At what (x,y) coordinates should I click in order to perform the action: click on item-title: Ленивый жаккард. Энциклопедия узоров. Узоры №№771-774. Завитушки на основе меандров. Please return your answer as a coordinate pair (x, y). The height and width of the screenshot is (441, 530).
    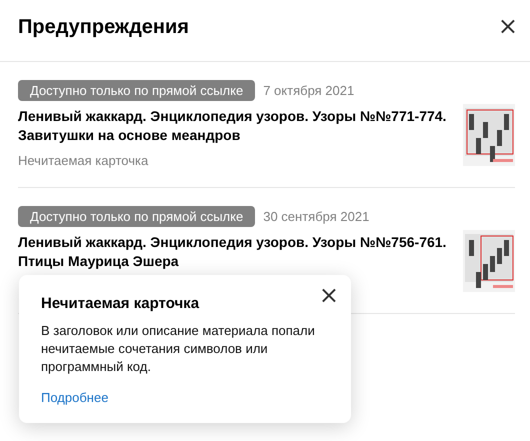
    Looking at the image, I should click on (235, 126).